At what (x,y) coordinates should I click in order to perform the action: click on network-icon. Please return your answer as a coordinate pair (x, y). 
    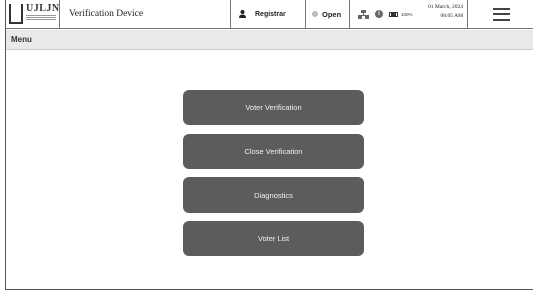
    Looking at the image, I should click on (363, 14).